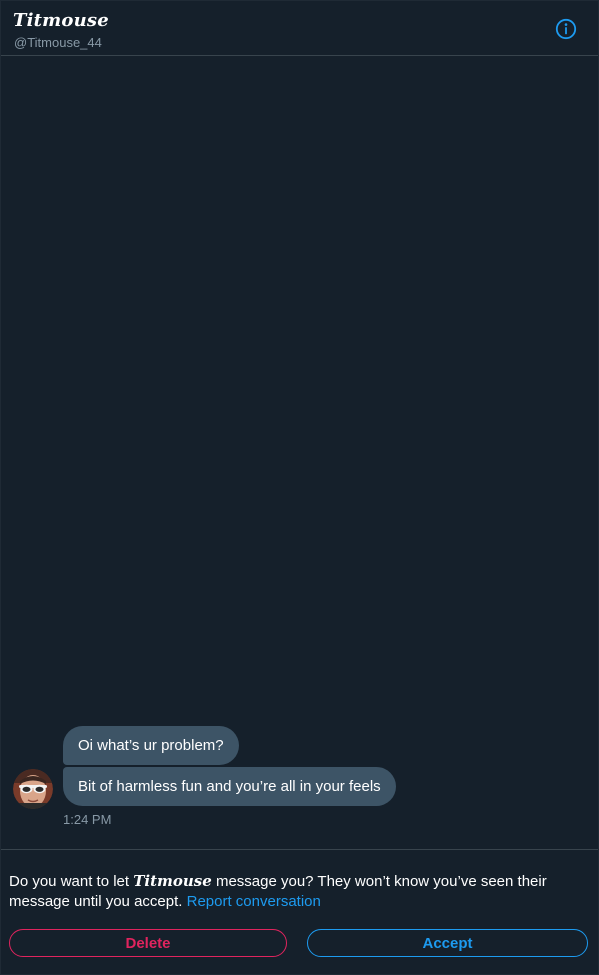 This screenshot has width=599, height=975. I want to click on info-circle-icon, so click(566, 29).